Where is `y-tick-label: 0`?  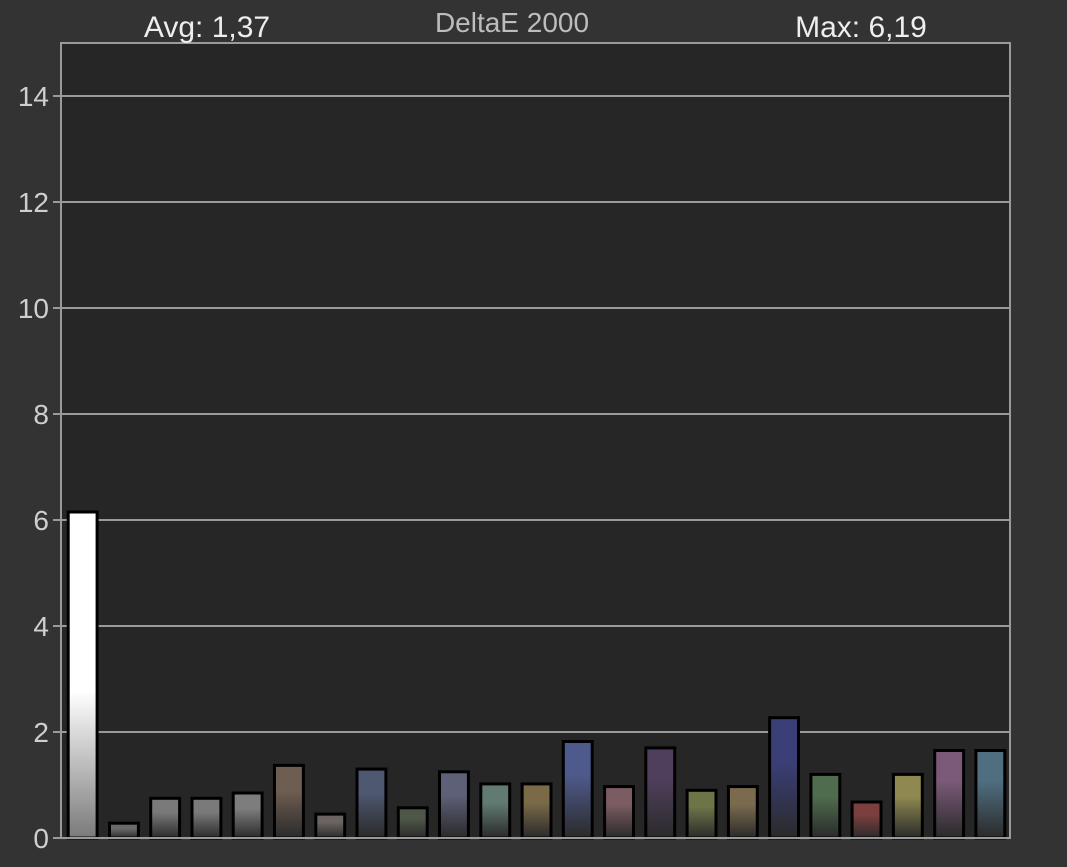 y-tick-label: 0 is located at coordinates (41, 838).